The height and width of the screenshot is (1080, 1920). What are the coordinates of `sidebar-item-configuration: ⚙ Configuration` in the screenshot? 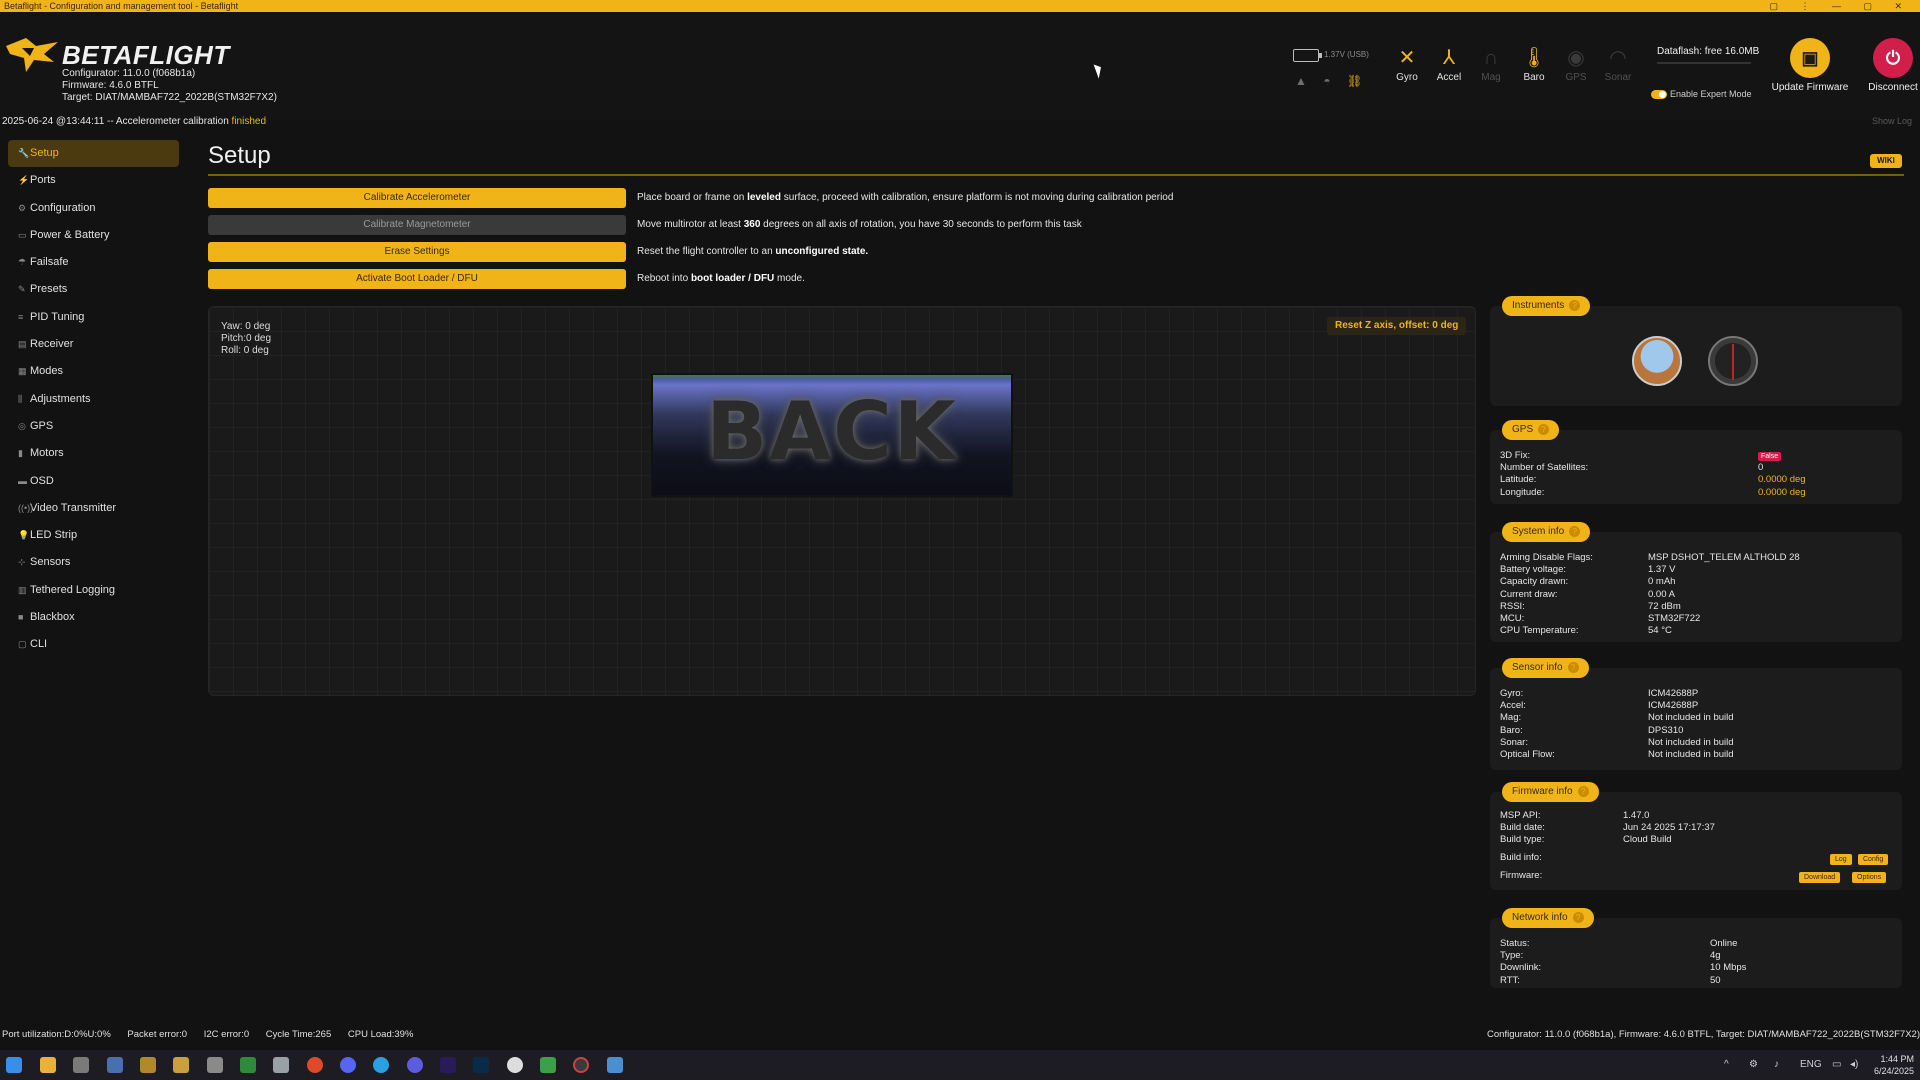 It's located at (93, 208).